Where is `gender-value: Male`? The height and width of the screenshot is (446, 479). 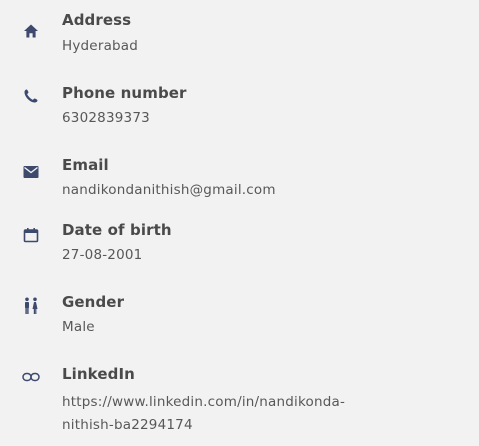 gender-value: Male is located at coordinates (78, 327).